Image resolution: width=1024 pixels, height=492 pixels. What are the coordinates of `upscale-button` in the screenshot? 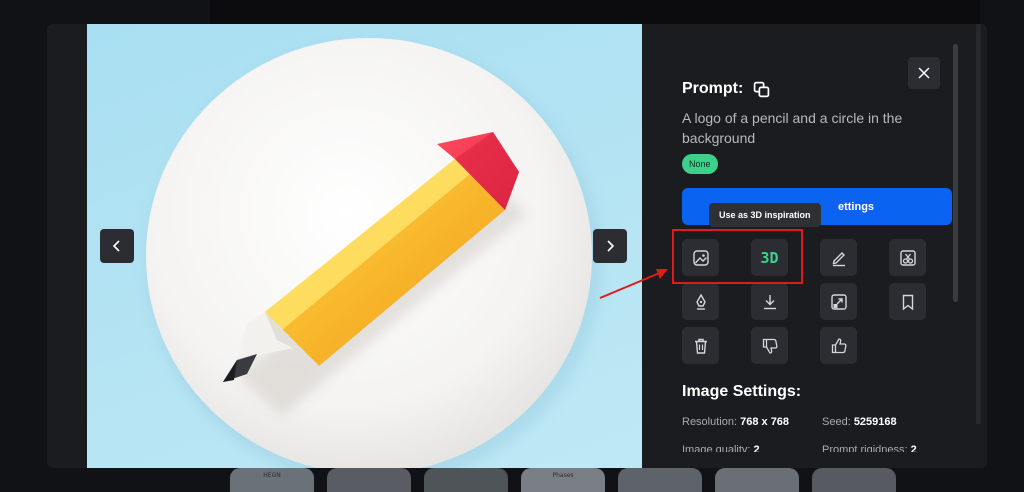 It's located at (838, 301).